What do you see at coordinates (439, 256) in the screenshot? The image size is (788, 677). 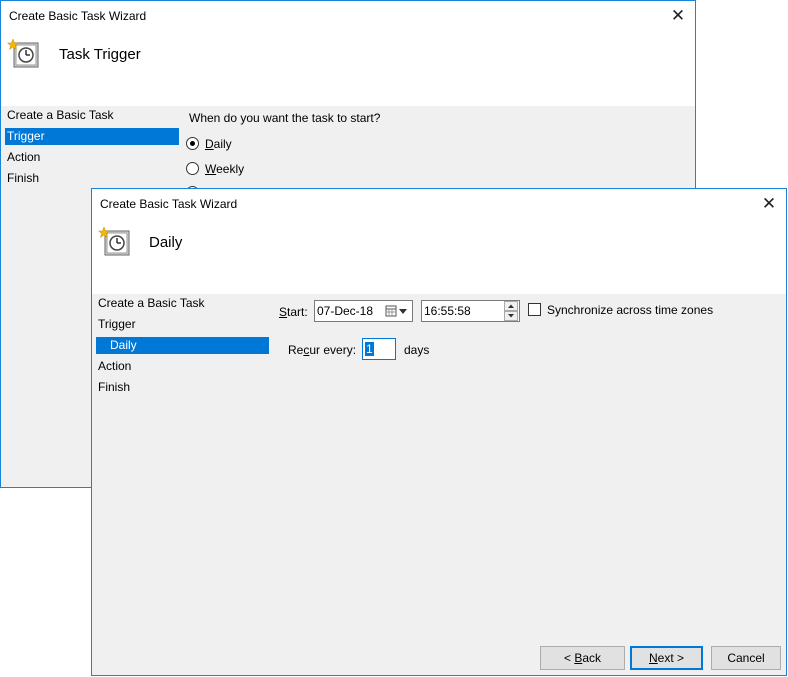 I see `wizard-header: Daily` at bounding box center [439, 256].